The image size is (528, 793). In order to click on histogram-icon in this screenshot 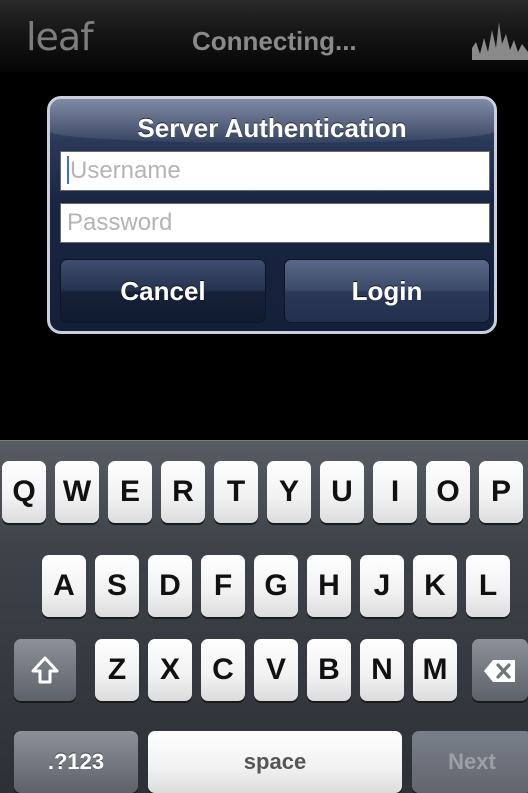, I will do `click(500, 39)`.